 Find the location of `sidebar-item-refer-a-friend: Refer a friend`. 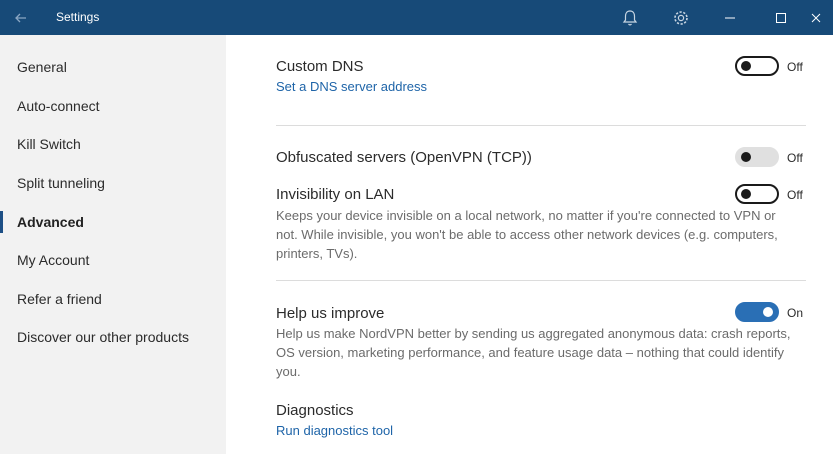

sidebar-item-refer-a-friend: Refer a friend is located at coordinates (113, 299).